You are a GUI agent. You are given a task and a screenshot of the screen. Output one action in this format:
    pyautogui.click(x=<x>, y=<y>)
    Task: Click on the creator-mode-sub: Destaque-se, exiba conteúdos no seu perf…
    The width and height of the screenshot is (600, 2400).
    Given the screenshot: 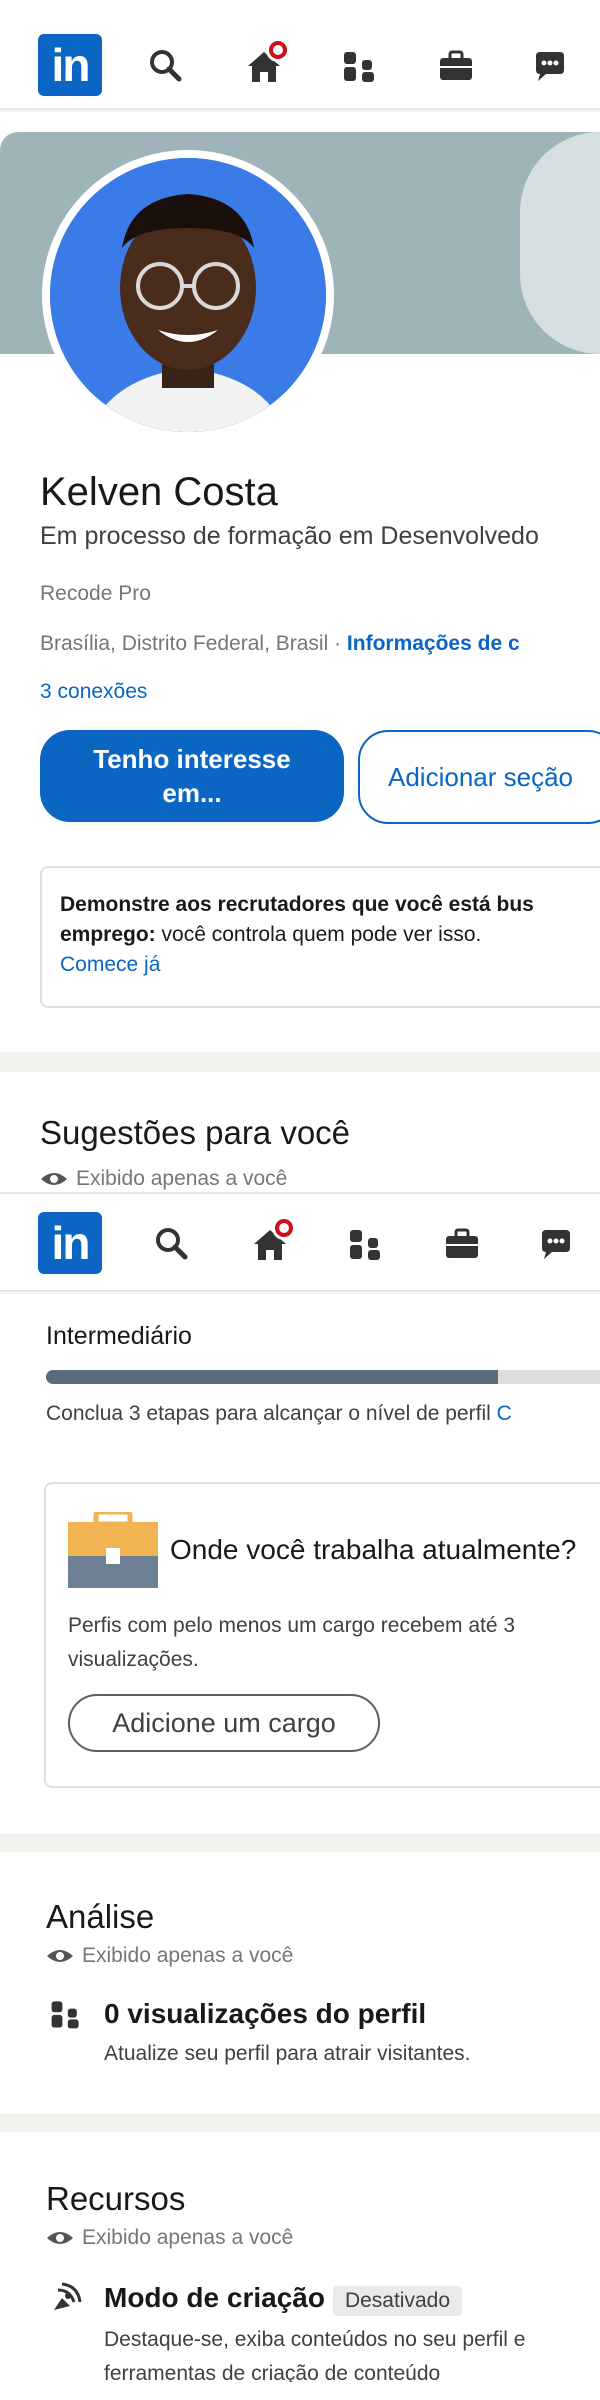 What is the action you would take?
    pyautogui.click(x=315, y=2339)
    